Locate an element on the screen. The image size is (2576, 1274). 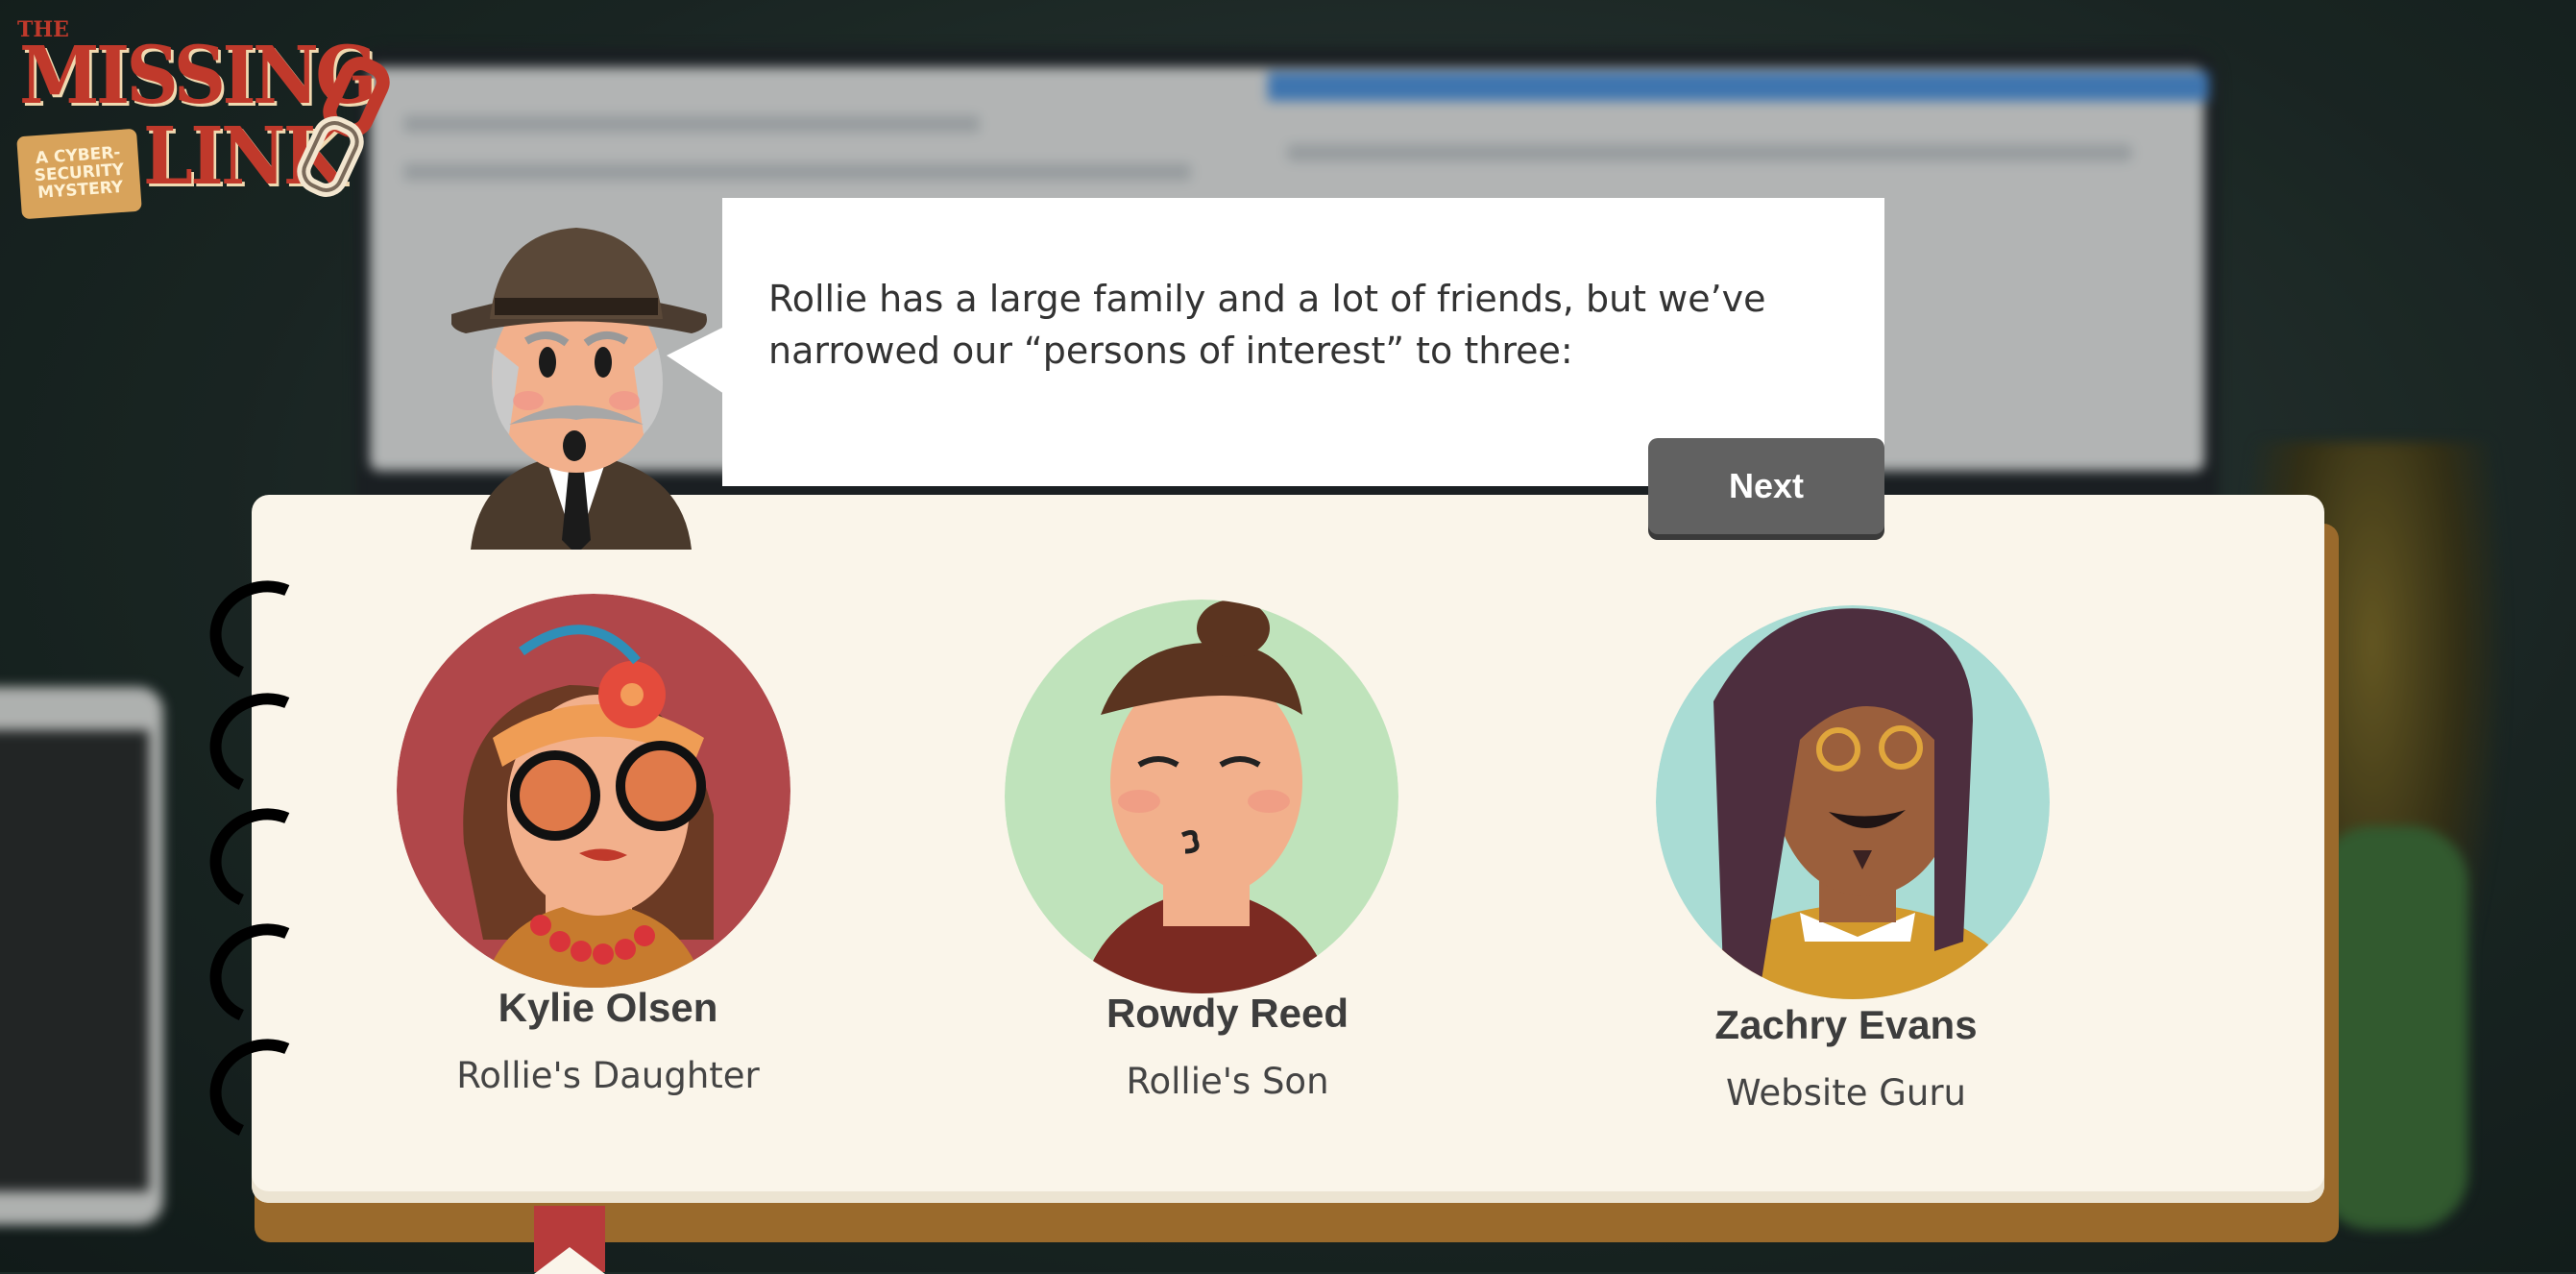
avatar-rowdy is located at coordinates (1202, 796).